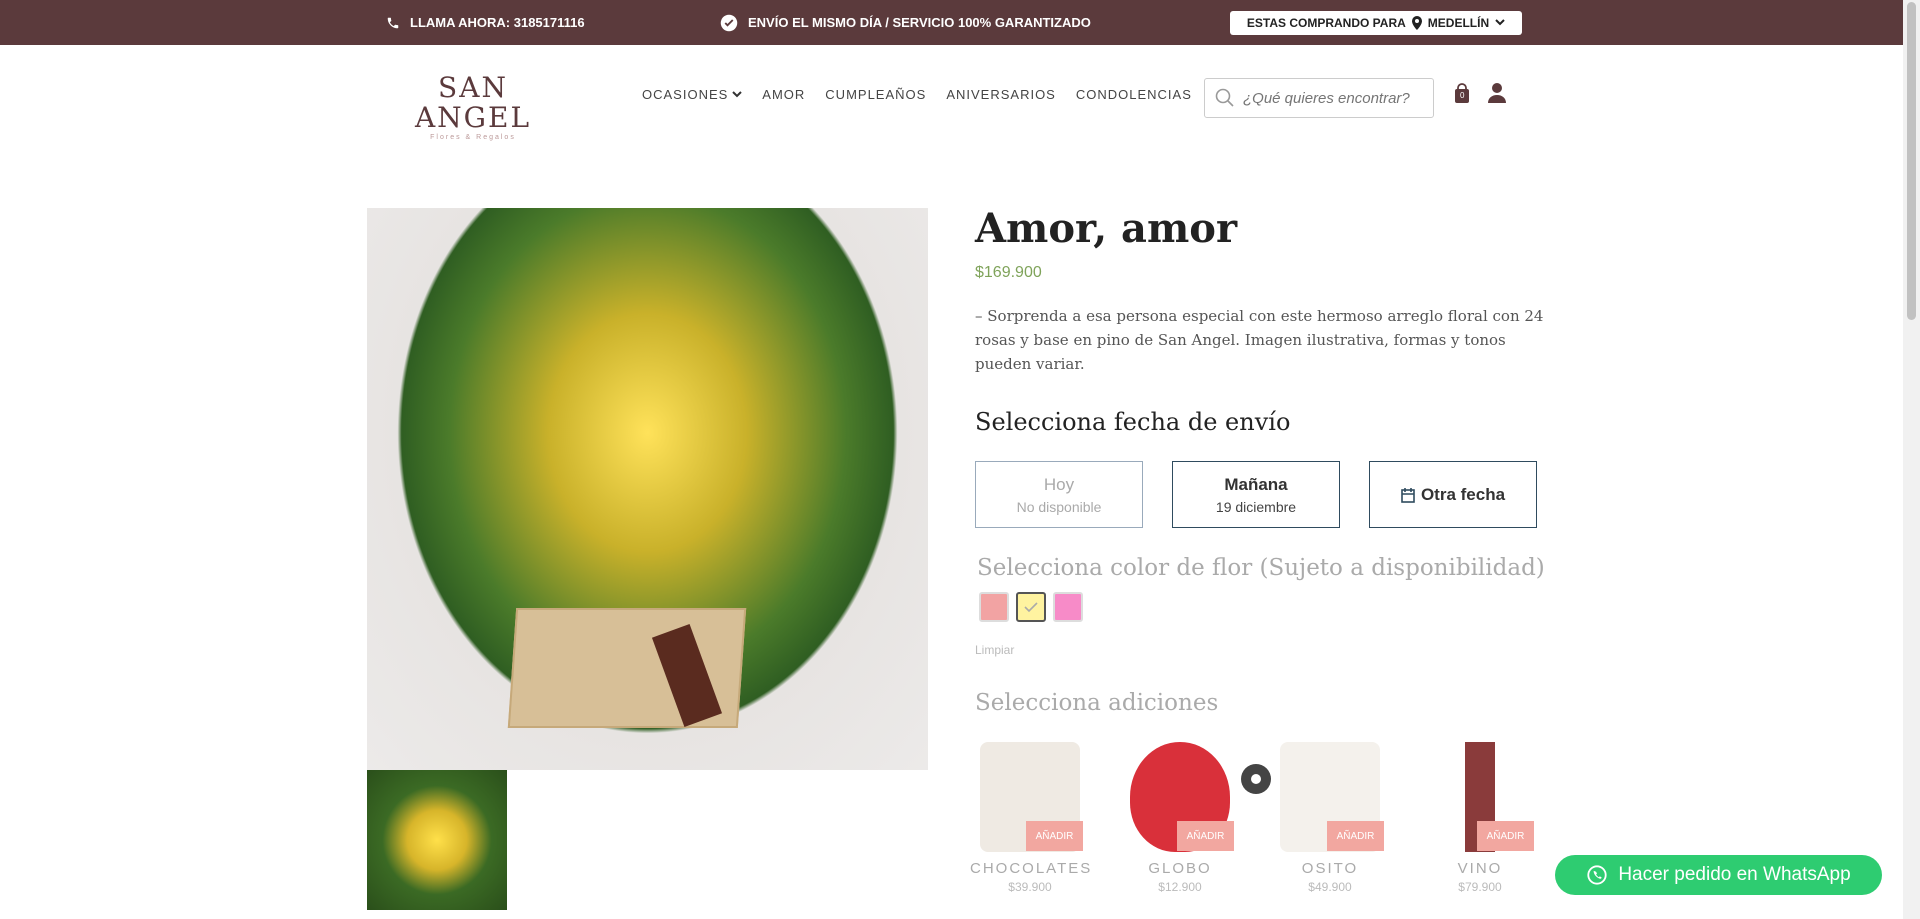 This screenshot has height=919, width=1920. Describe the element at coordinates (497, 22) in the screenshot. I see `call-text: LLAMA AHORA: 3185171116` at that location.